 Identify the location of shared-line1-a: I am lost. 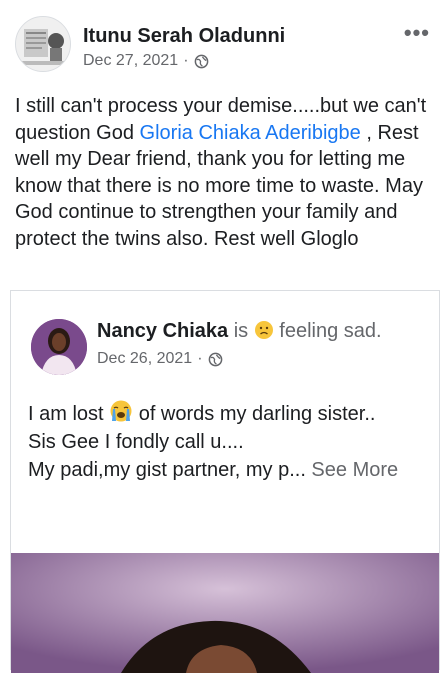
(69, 414).